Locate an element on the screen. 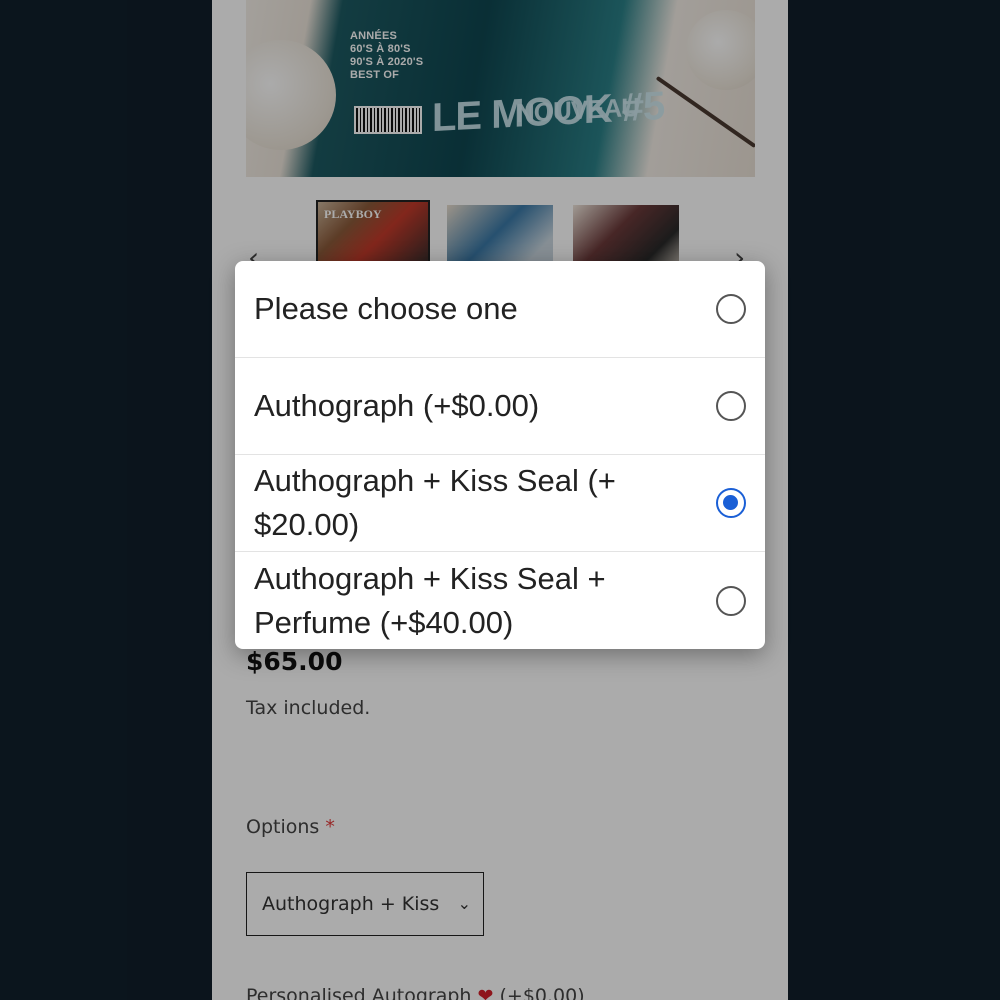 This screenshot has height=1000, width=1000. radio-button-selected is located at coordinates (731, 503).